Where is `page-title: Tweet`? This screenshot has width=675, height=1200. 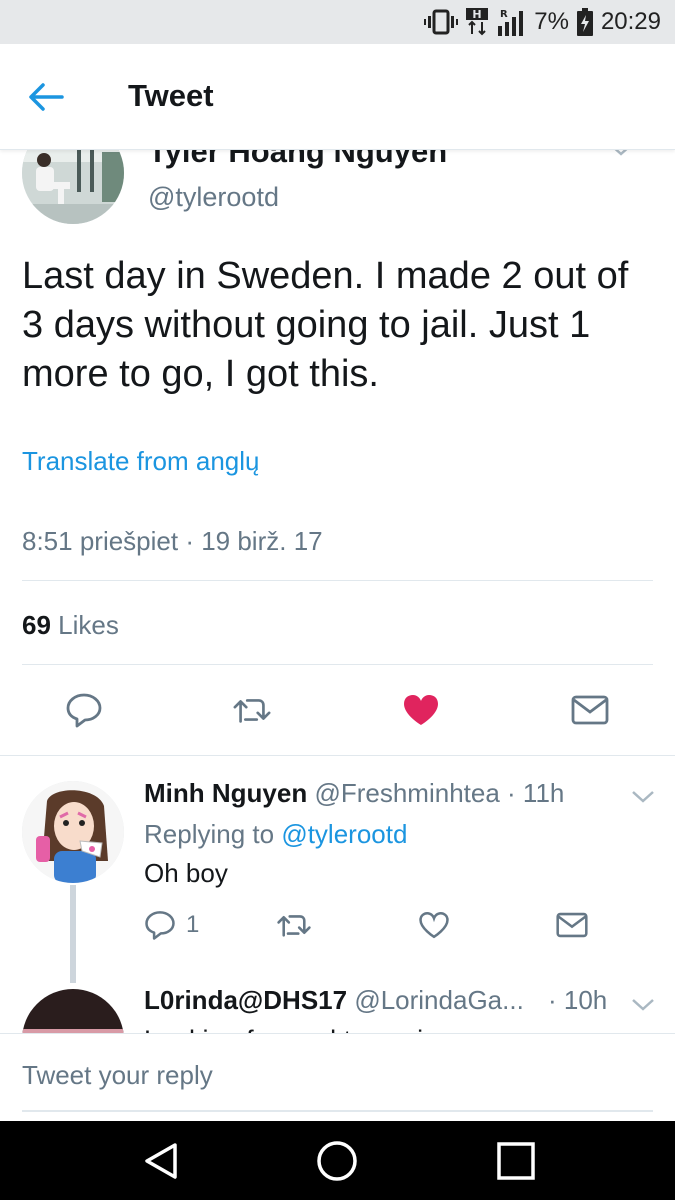 page-title: Tweet is located at coordinates (171, 95).